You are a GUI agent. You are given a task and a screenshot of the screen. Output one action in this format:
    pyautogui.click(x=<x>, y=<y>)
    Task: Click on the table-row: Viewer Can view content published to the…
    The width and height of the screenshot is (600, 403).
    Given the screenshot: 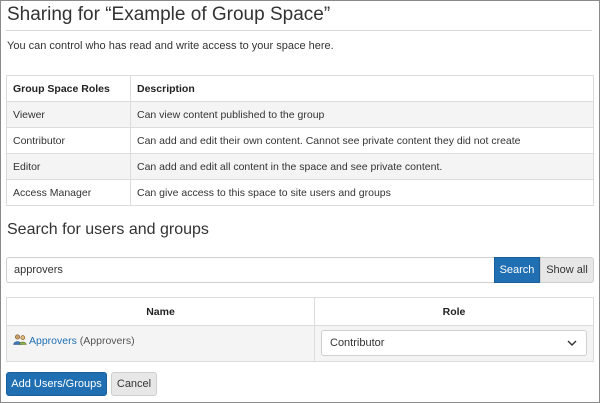 What is the action you would take?
    pyautogui.click(x=300, y=114)
    